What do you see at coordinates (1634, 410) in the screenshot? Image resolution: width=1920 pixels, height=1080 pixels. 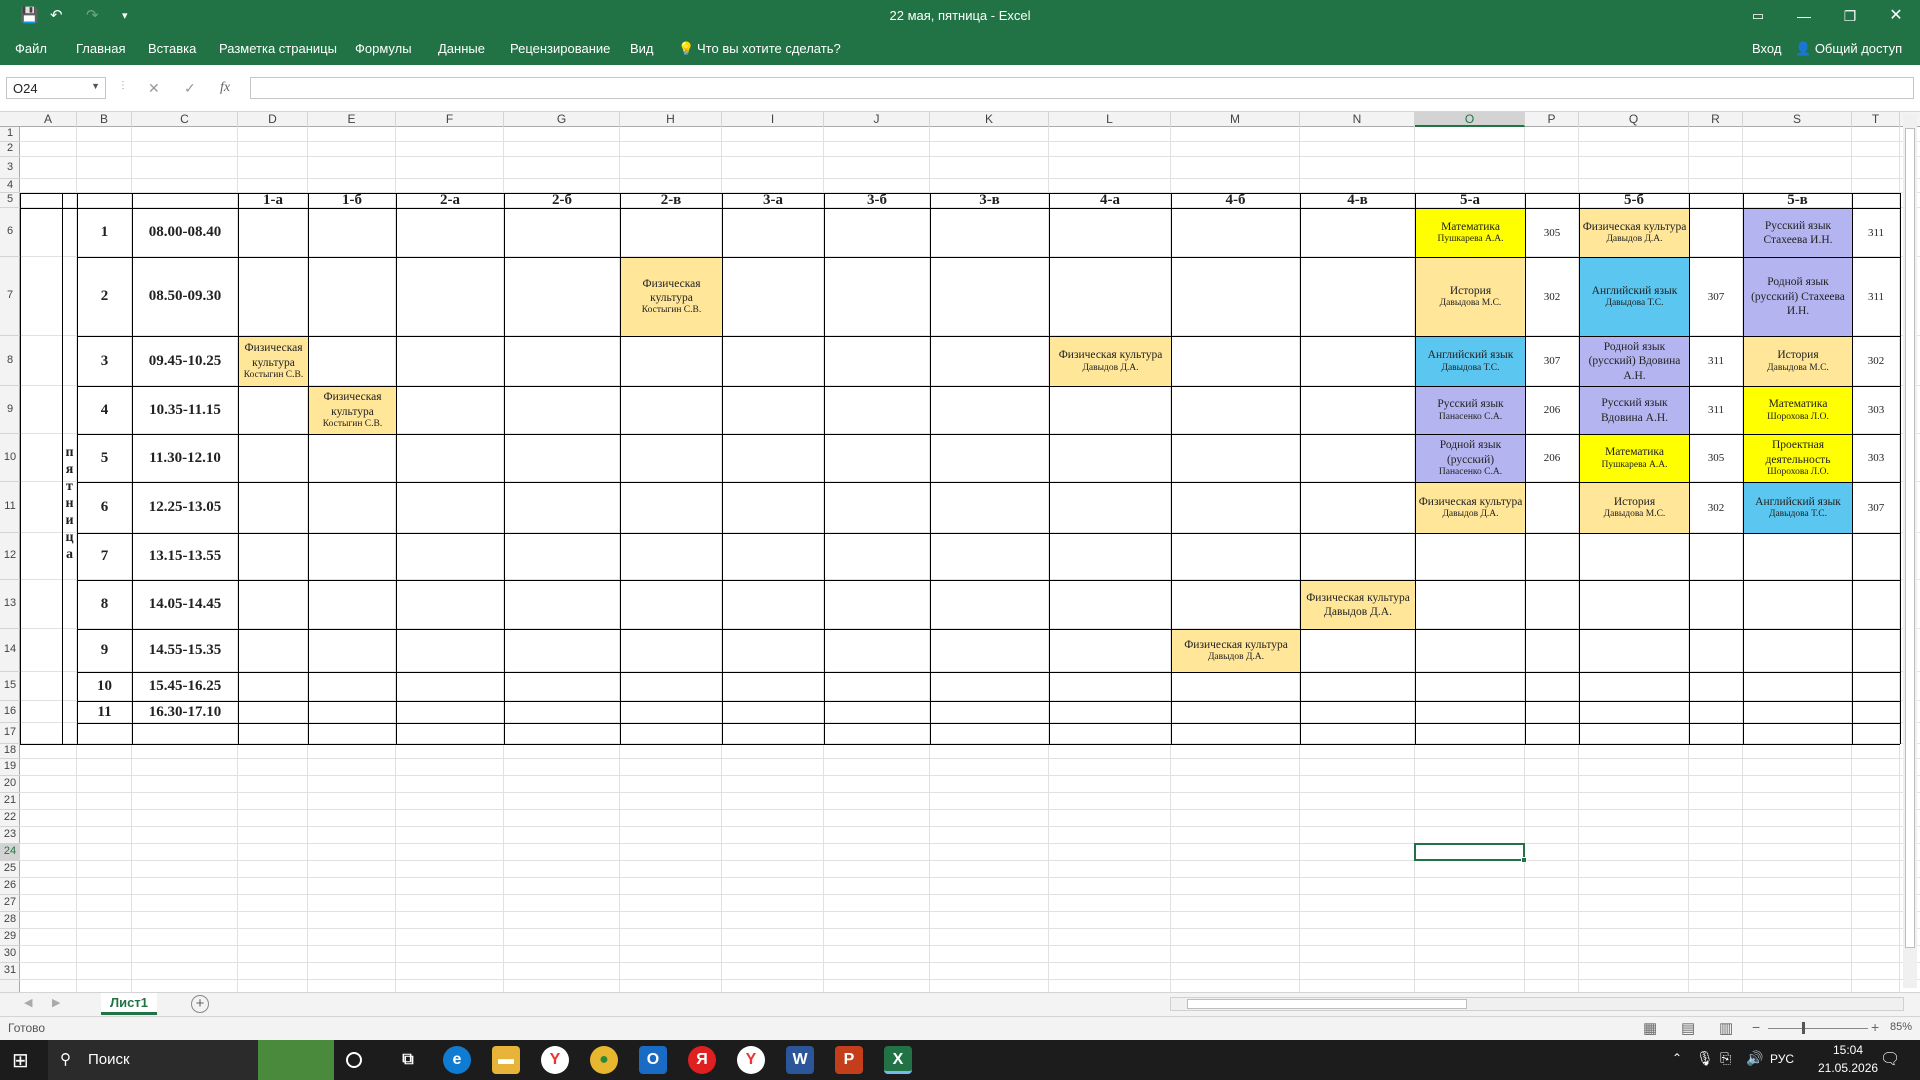 I see `lesson-cell: Русский язык Вдовина А.Н.` at bounding box center [1634, 410].